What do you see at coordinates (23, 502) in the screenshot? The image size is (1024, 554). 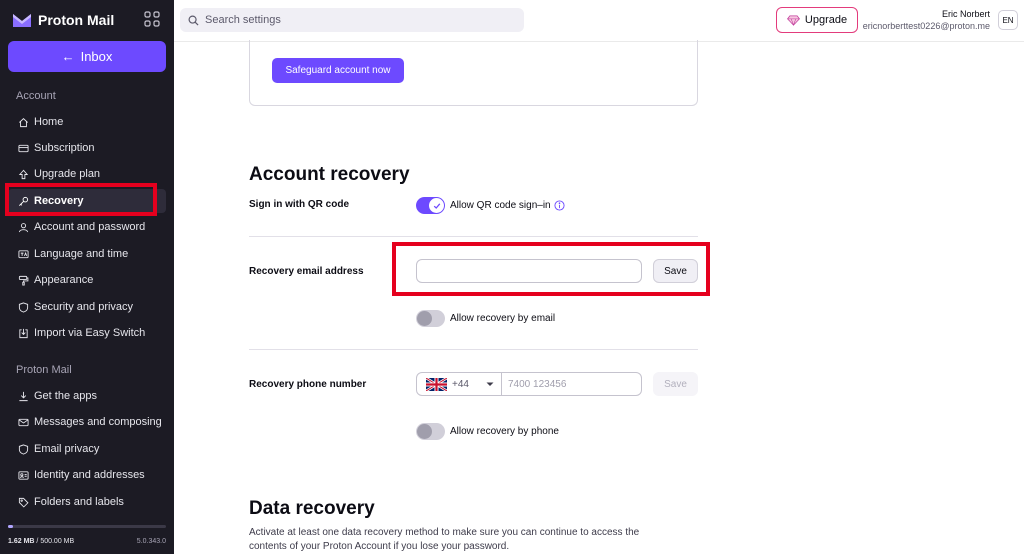 I see `tag-icon` at bounding box center [23, 502].